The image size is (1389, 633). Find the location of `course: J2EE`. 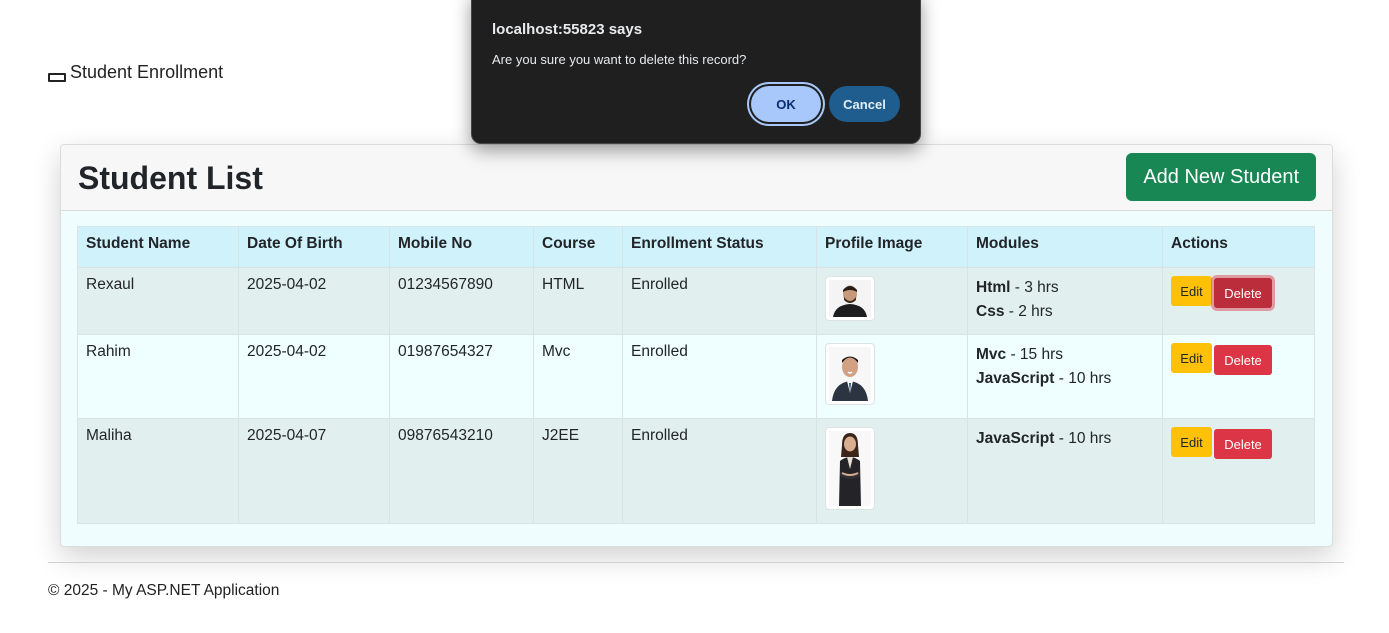

course: J2EE is located at coordinates (578, 471).